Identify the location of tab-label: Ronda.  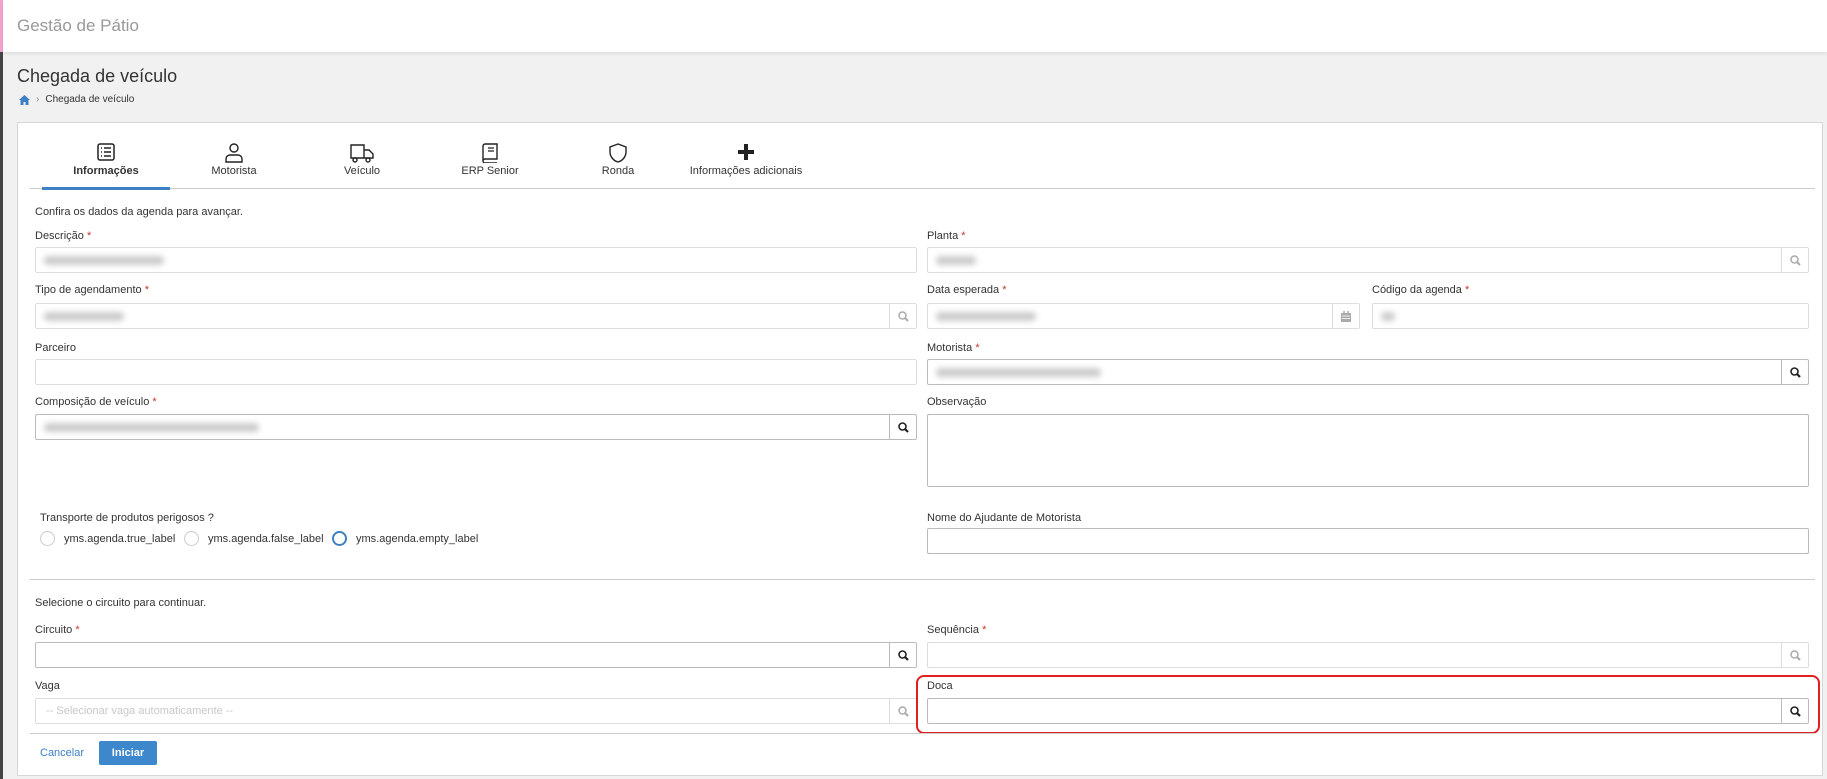
(618, 171).